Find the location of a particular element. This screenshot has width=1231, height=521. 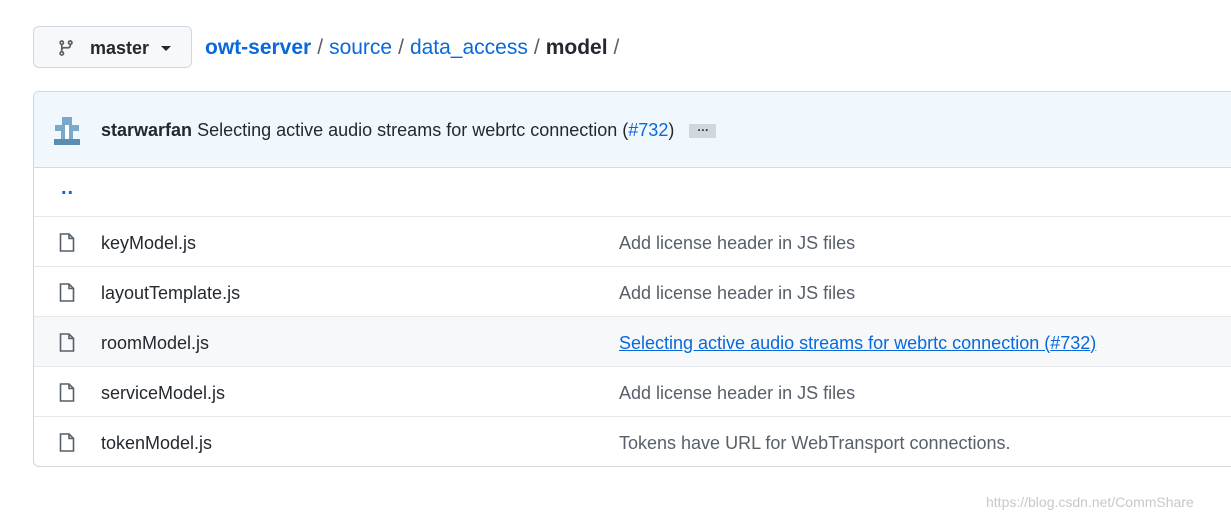

watermark: https://blog.csdn.net/CommShare is located at coordinates (1090, 502).